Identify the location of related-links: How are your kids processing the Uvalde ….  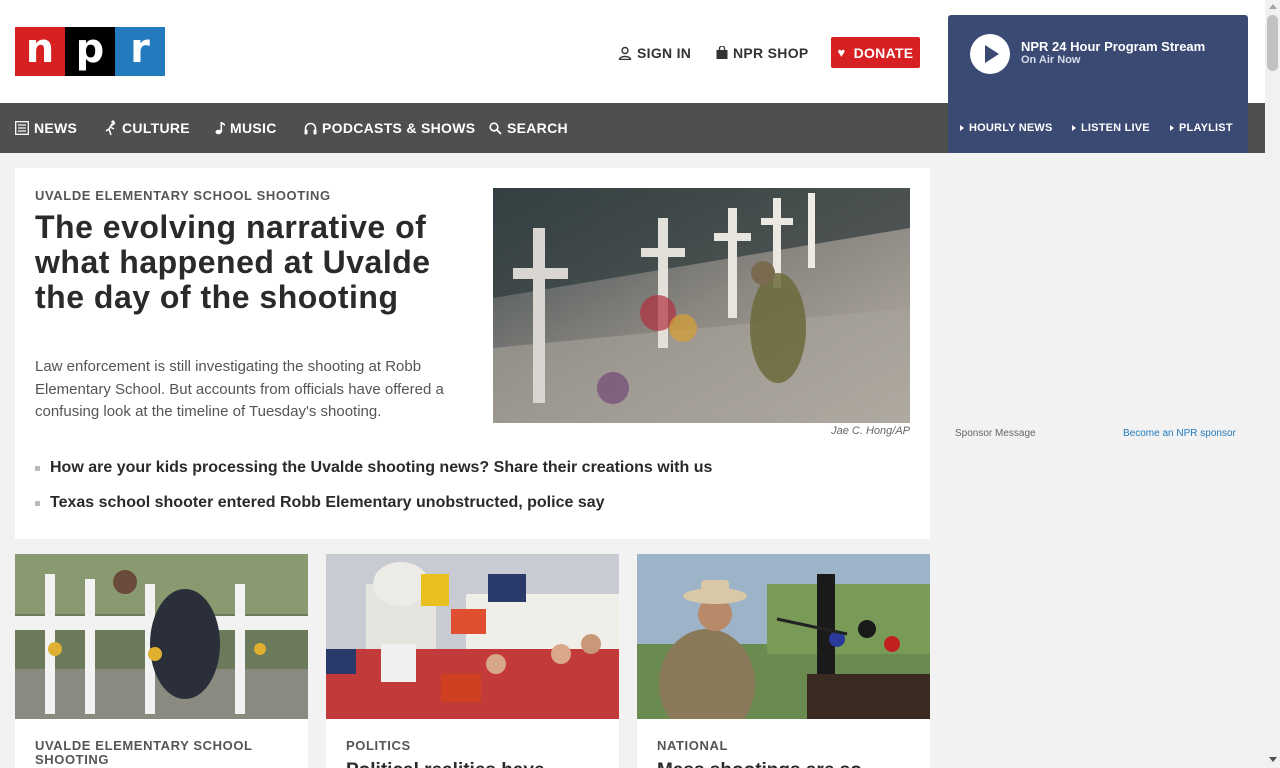
(465, 493).